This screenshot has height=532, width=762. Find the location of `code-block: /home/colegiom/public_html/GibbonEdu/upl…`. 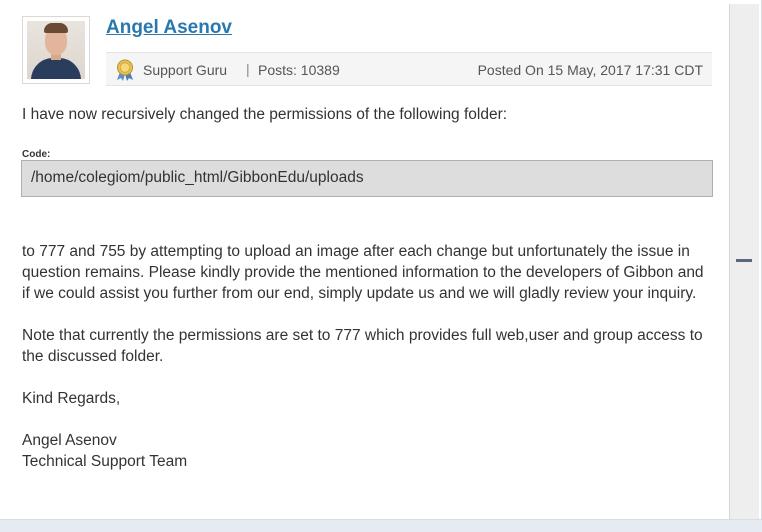

code-block: /home/colegiom/public_html/GibbonEdu/upl… is located at coordinates (367, 178).